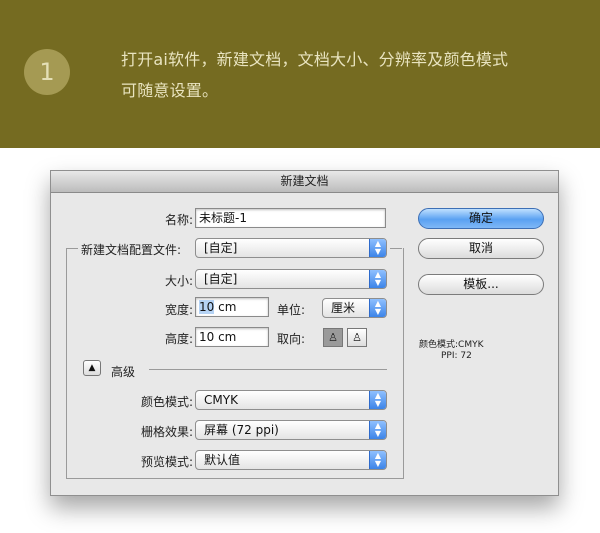 The height and width of the screenshot is (533, 600). What do you see at coordinates (170, 90) in the screenshot?
I see `step-instruction-line2: 可随意设置。` at bounding box center [170, 90].